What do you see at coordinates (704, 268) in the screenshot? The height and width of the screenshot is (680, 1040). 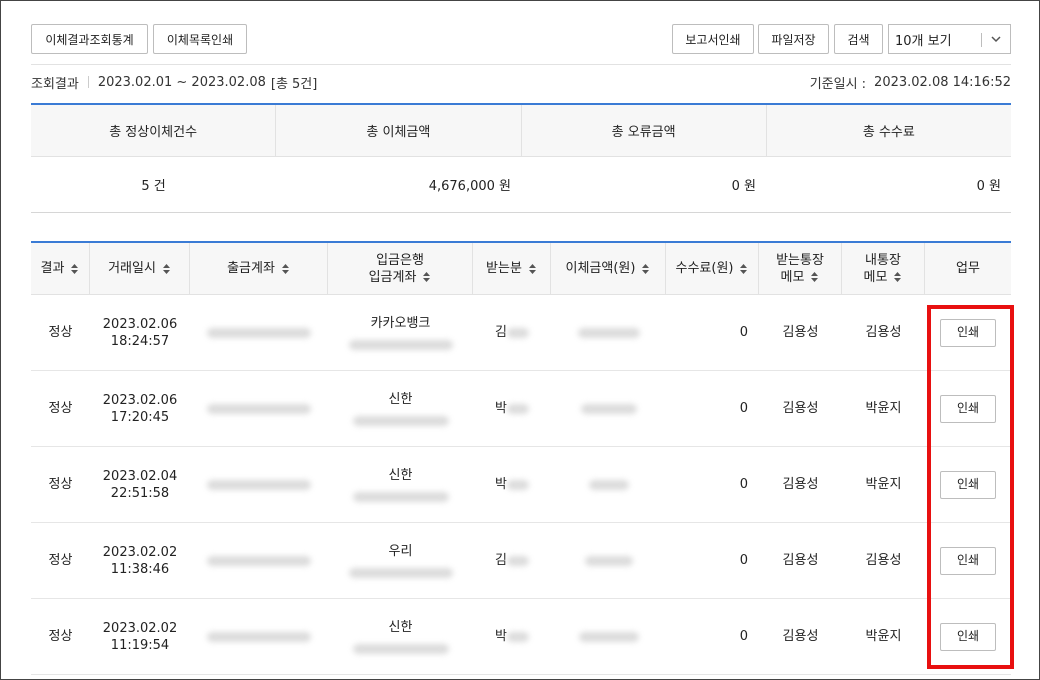 I see `th-fee-label: 수수료(원)` at bounding box center [704, 268].